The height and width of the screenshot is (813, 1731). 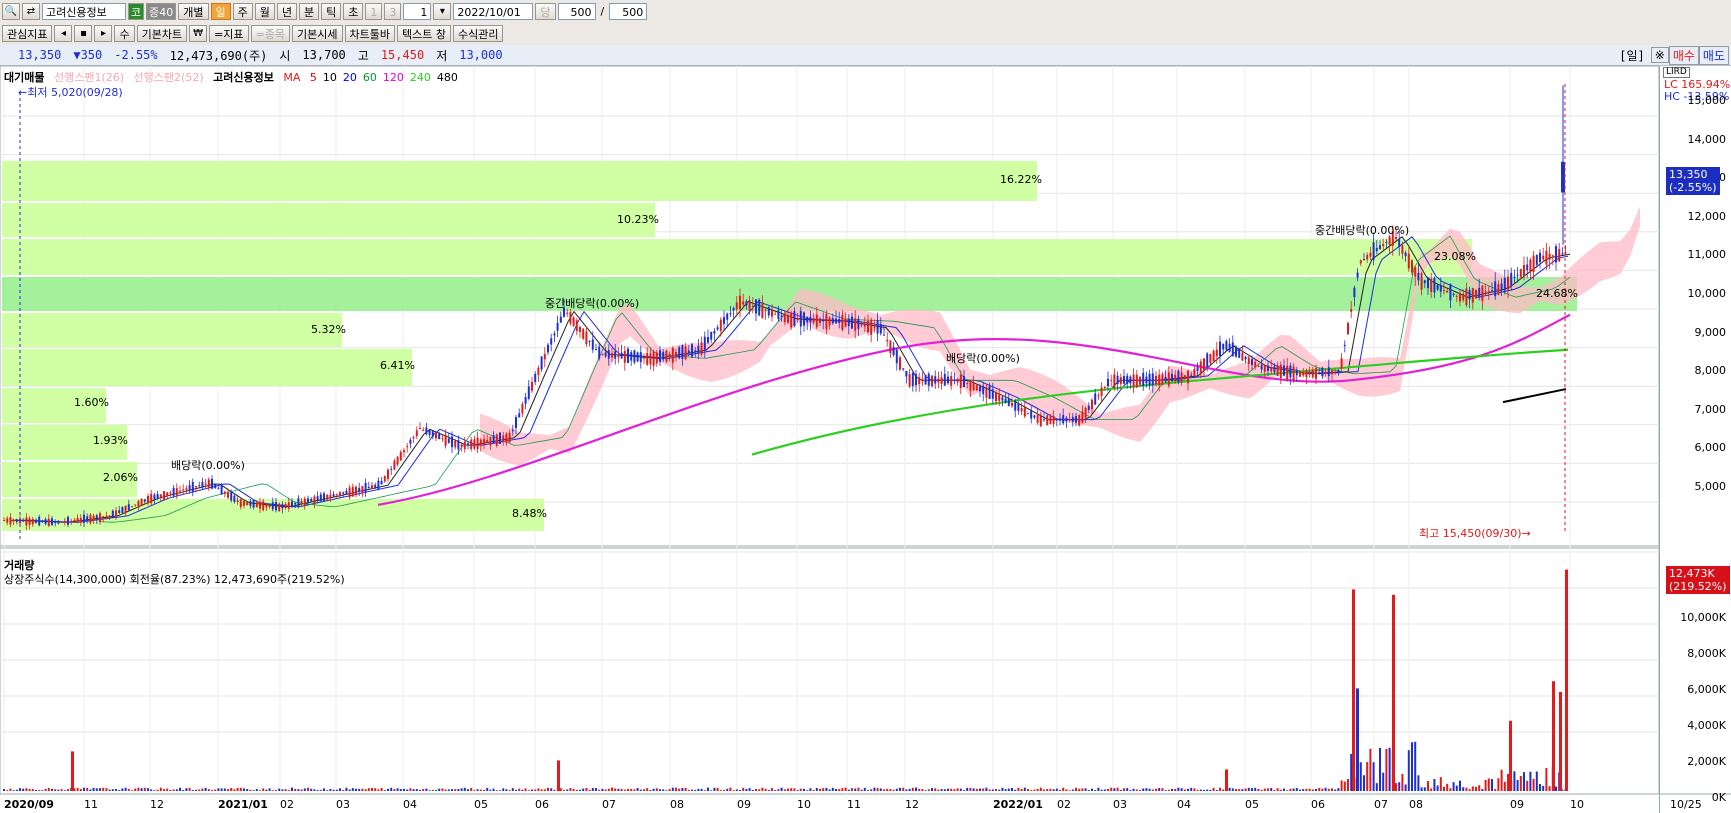 I want to click on legend-ma-60: 60, so click(x=370, y=77).